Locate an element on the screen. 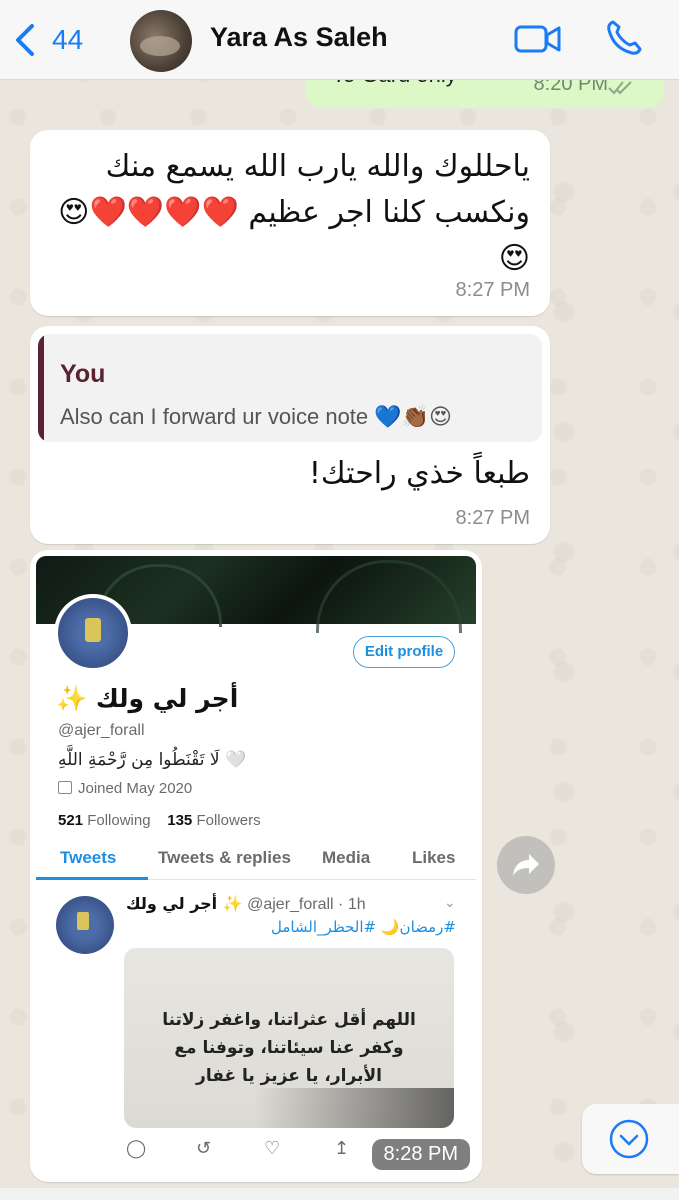 This screenshot has width=679, height=1200. phone-call-icon is located at coordinates (624, 38).